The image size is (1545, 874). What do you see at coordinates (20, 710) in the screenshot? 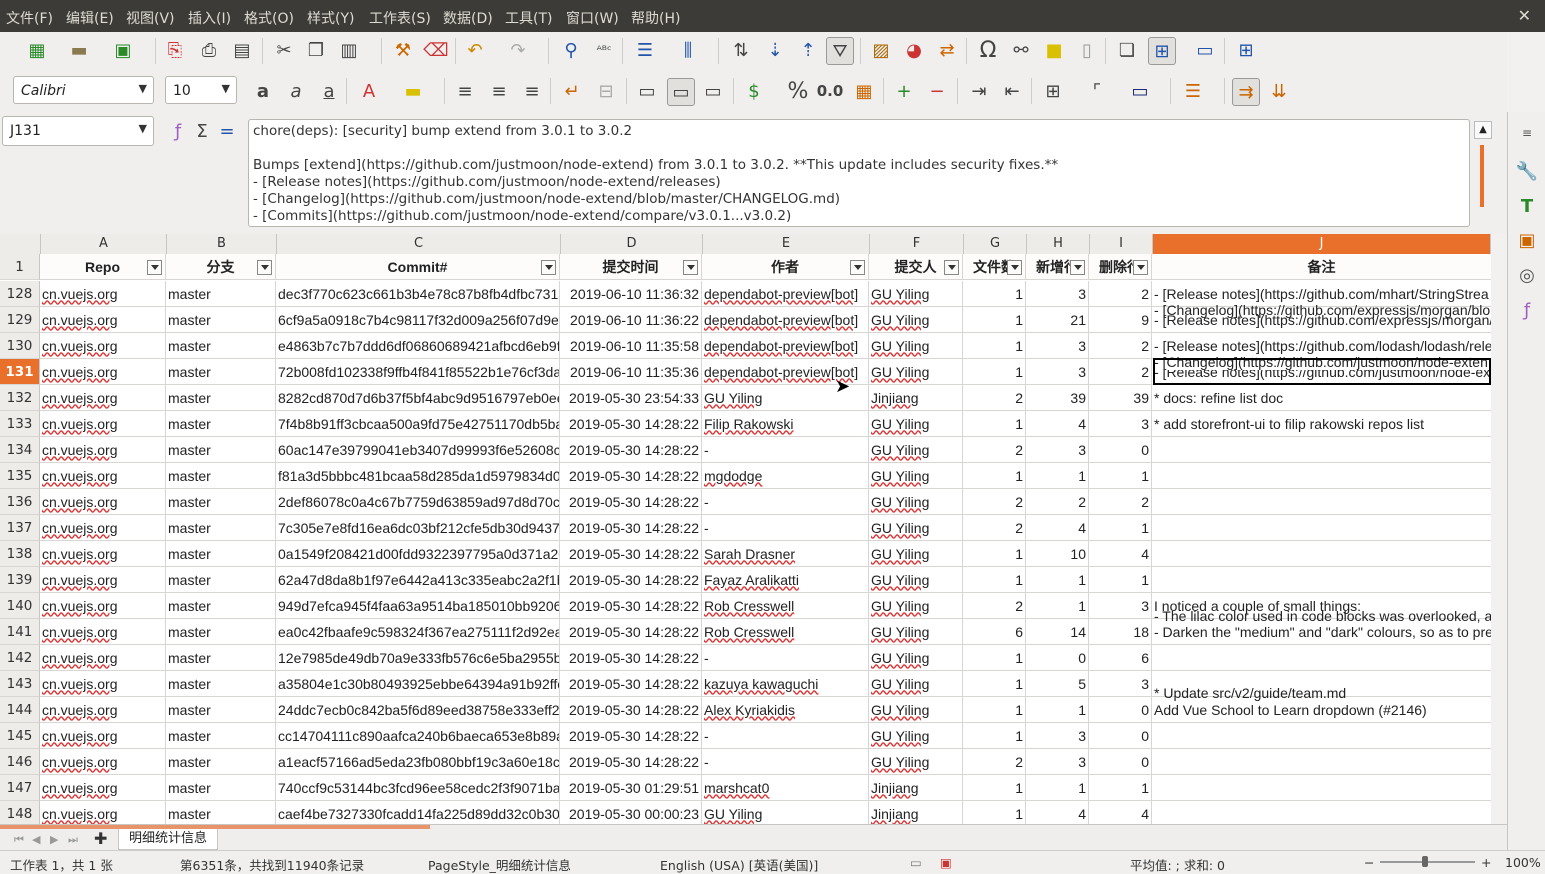
I see `row-header: 144` at bounding box center [20, 710].